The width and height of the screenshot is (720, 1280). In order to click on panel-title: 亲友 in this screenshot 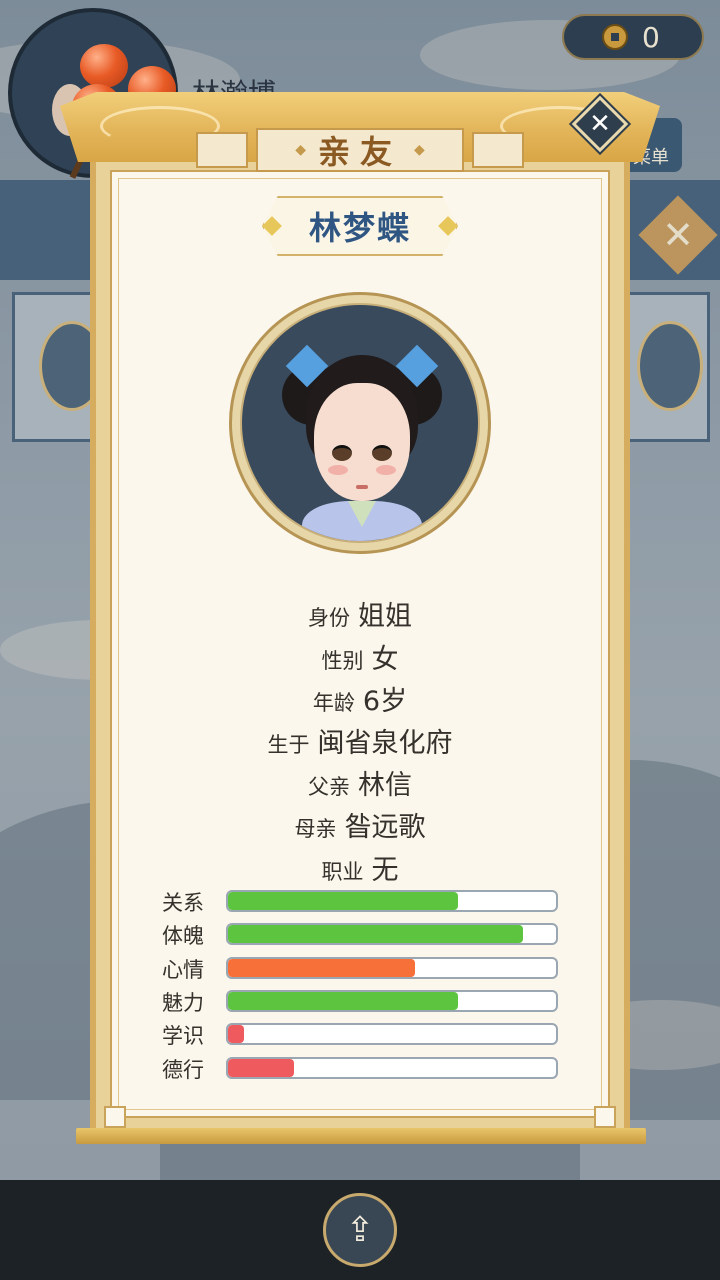, I will do `click(359, 152)`.